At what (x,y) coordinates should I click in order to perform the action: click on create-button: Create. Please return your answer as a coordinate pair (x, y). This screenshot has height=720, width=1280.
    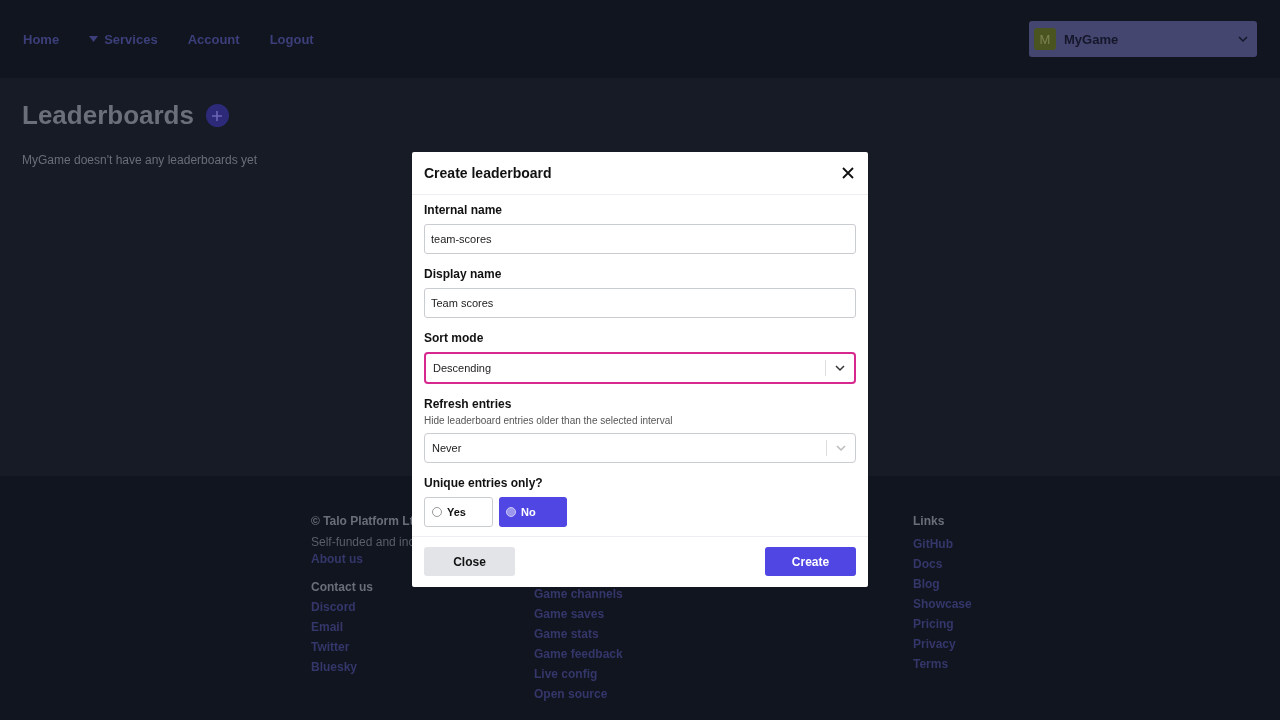
    Looking at the image, I should click on (810, 561).